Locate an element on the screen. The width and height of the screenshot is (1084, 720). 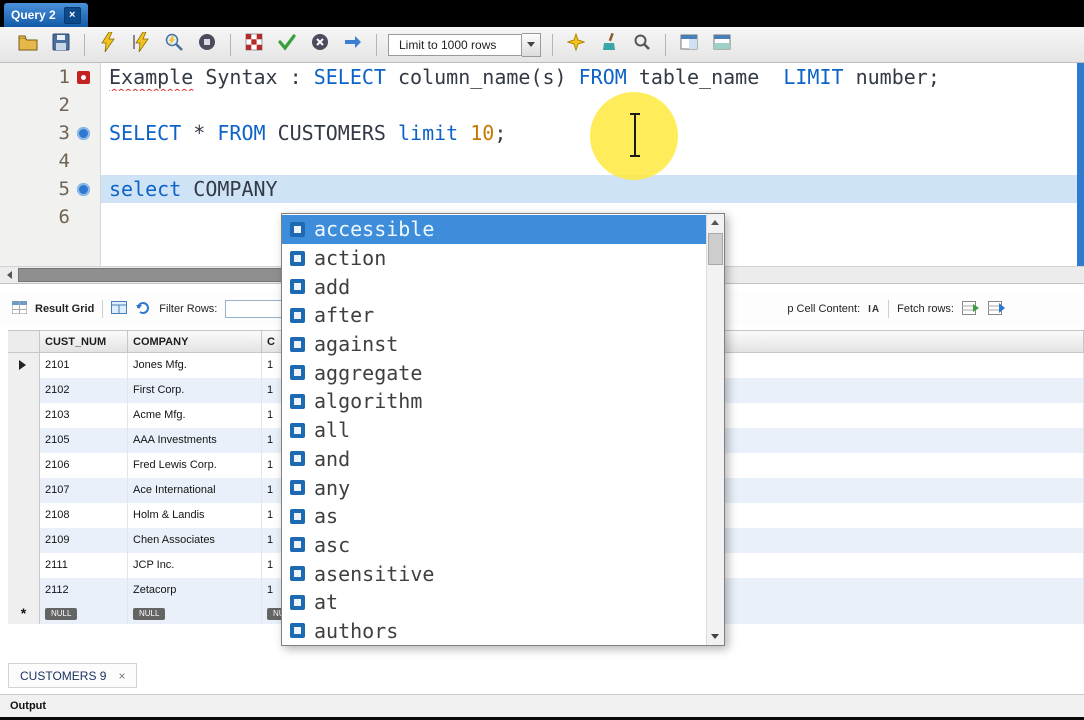
autocomplete-item: add is located at coordinates (494, 286).